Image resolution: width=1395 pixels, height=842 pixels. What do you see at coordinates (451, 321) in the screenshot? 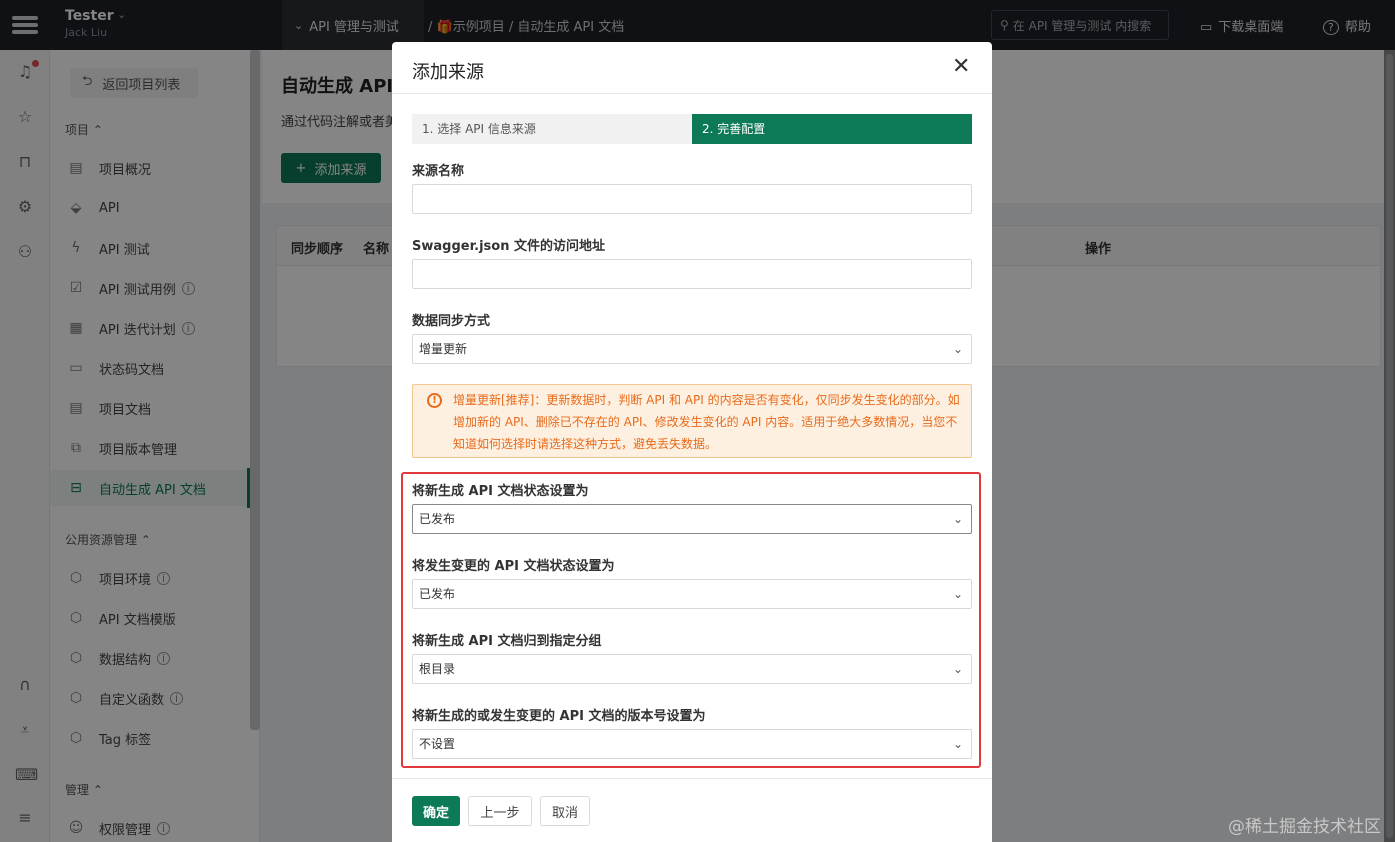
I see `sync-mode-label: 数据同步方式` at bounding box center [451, 321].